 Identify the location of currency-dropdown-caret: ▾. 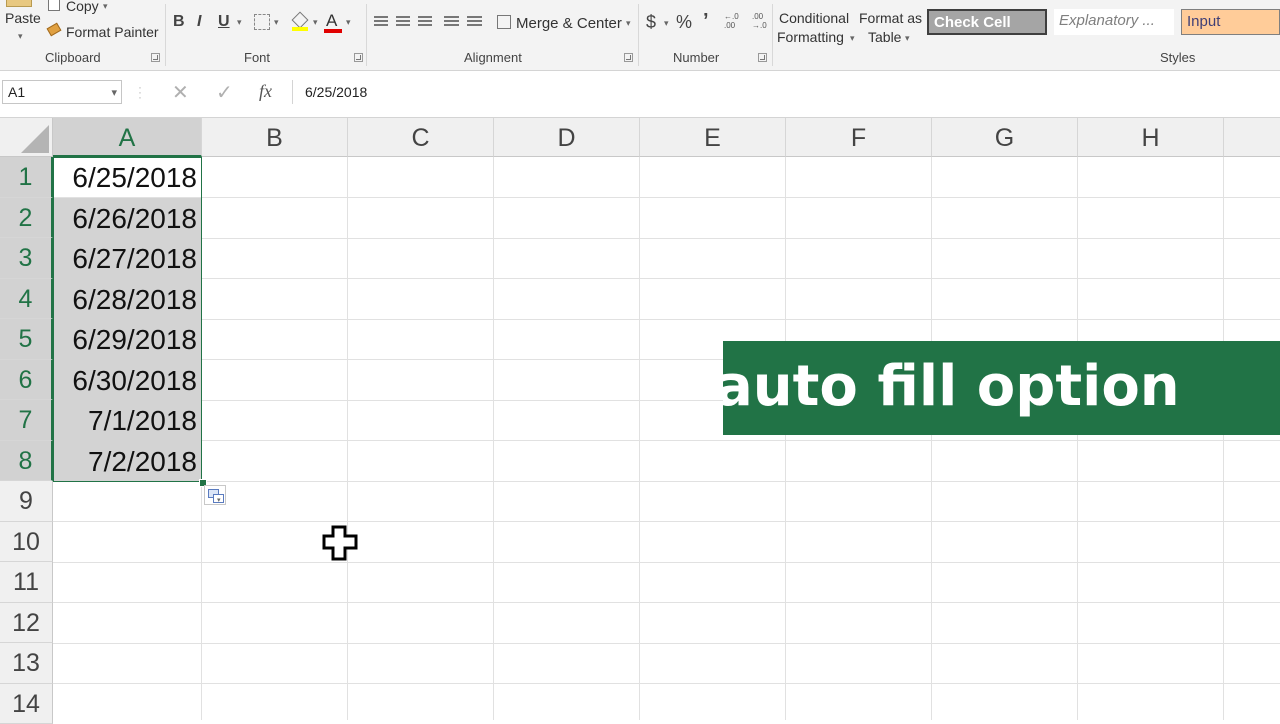
(666, 23).